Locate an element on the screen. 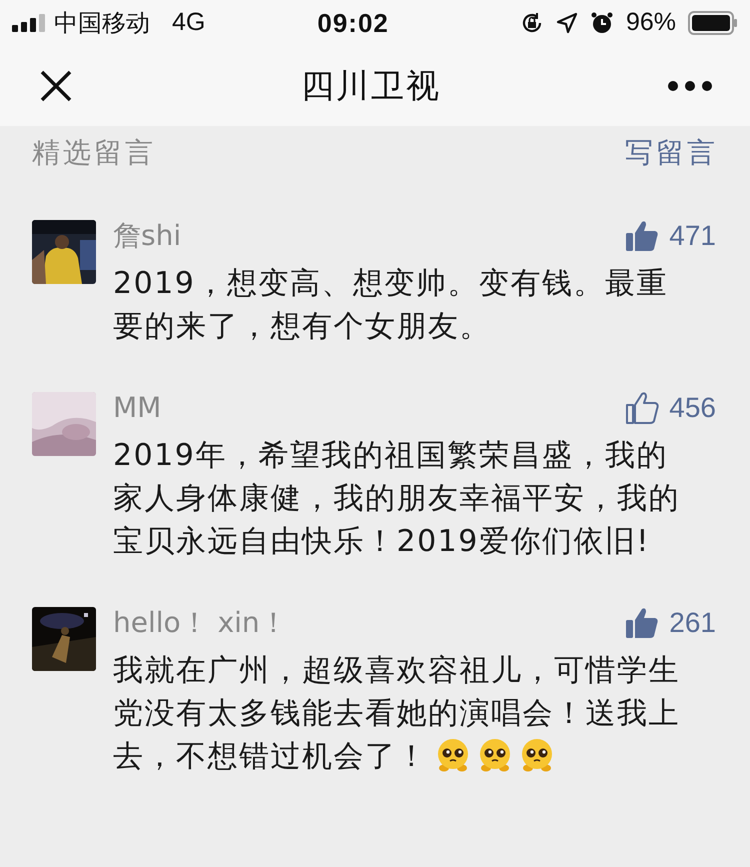 The height and width of the screenshot is (867, 750). network-type: 4G is located at coordinates (189, 22).